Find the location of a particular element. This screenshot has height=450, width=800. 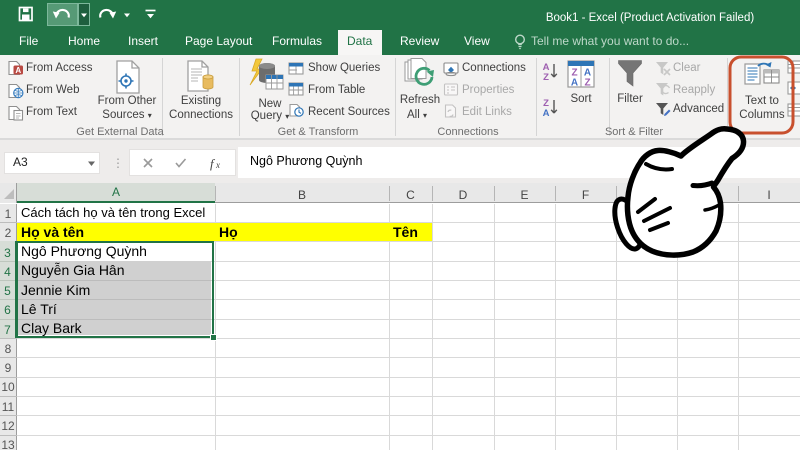

svg-text: x is located at coordinates (217, 165).